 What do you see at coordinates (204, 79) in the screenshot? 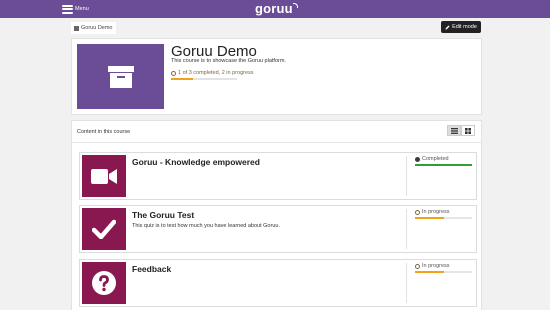
I see `course-progress-bar` at bounding box center [204, 79].